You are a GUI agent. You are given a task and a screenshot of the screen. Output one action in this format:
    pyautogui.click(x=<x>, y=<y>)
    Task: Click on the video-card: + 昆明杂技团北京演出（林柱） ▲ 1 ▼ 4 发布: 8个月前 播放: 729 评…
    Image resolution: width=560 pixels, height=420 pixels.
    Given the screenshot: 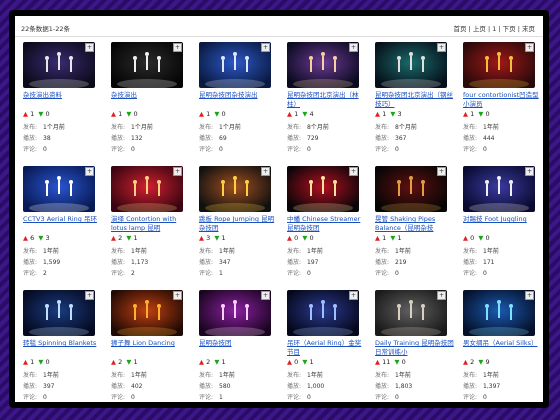 What is the action you would take?
    pyautogui.click(x=326, y=103)
    